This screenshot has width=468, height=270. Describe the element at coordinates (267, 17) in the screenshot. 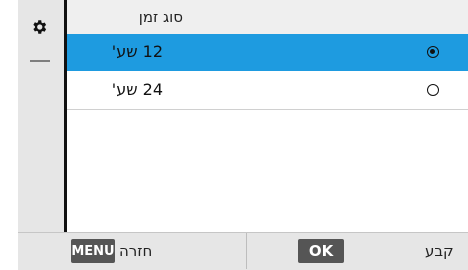

I see `menu-title-bar: סוג זמן` at that location.